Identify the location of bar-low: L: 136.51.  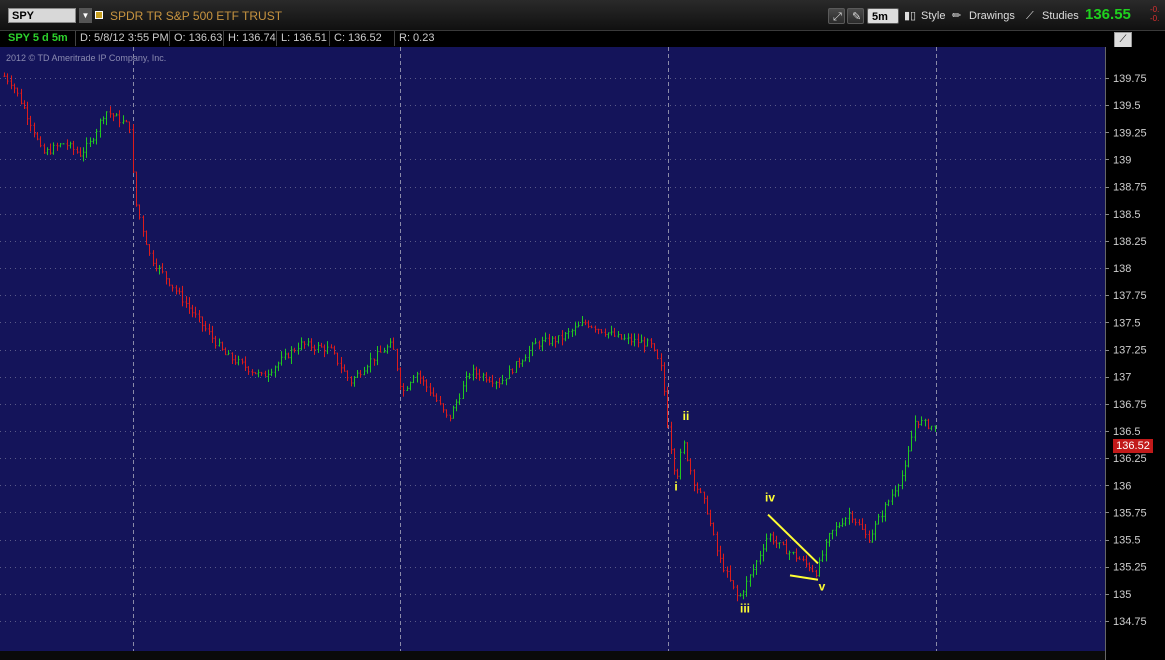
(301, 38).